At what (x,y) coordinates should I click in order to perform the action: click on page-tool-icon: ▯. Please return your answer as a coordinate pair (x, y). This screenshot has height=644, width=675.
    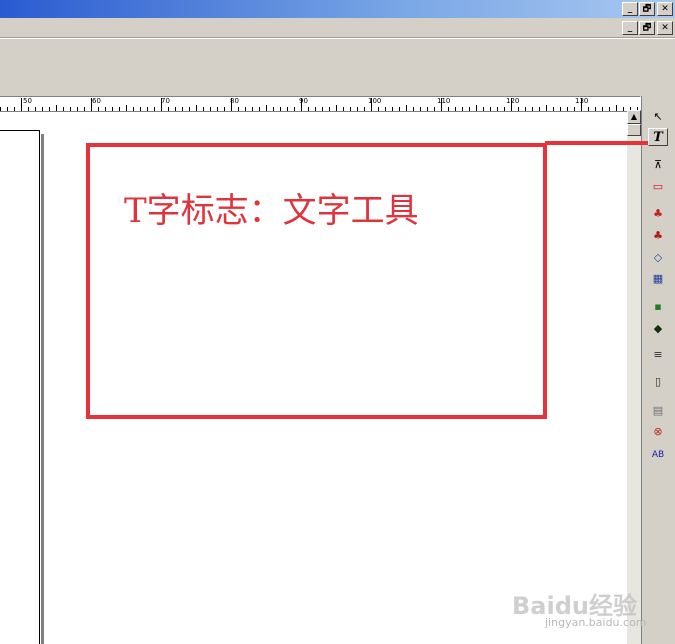
    Looking at the image, I should click on (658, 382).